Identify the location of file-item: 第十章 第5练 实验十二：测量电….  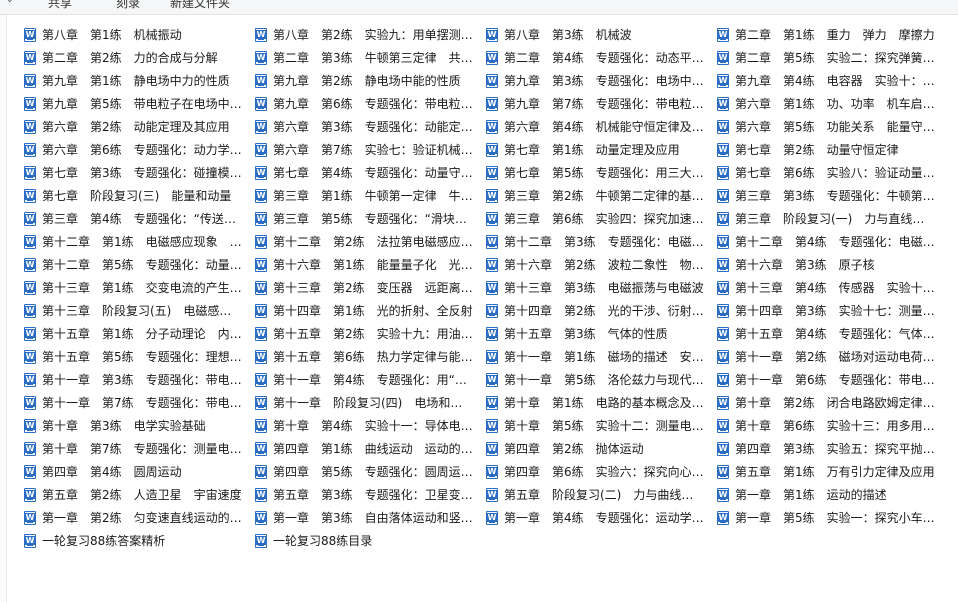
(601, 425).